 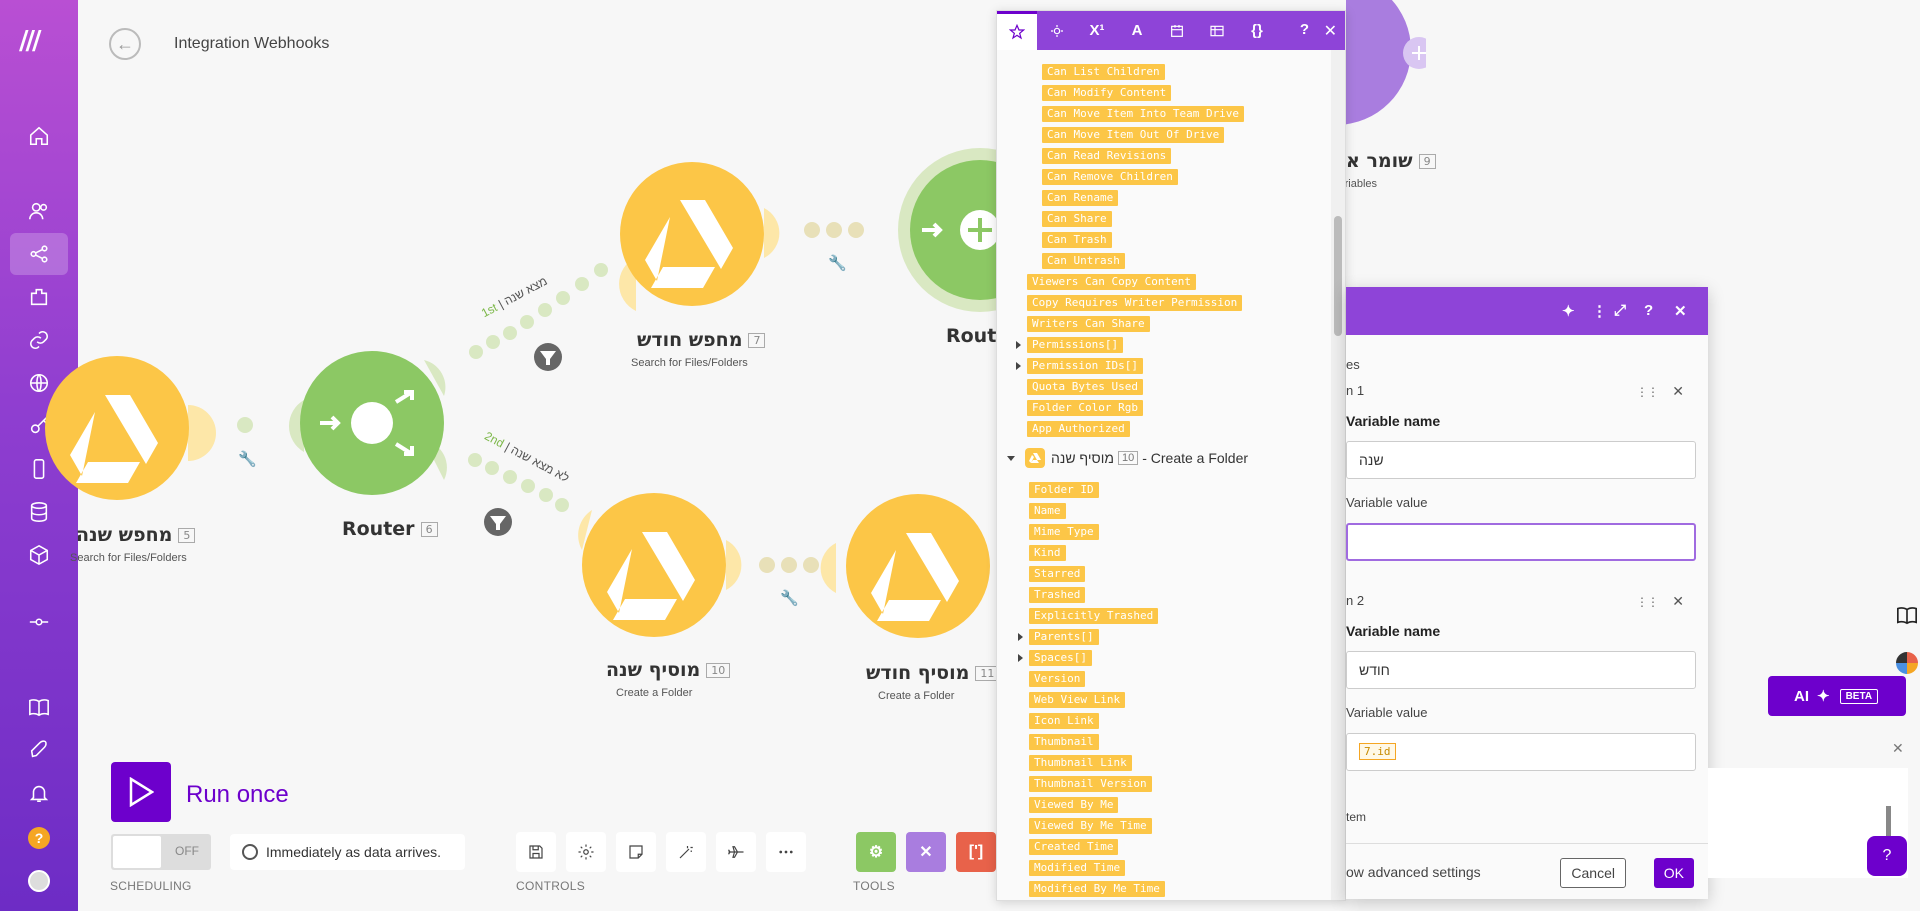 What do you see at coordinates (536, 852) in the screenshot?
I see `save-button` at bounding box center [536, 852].